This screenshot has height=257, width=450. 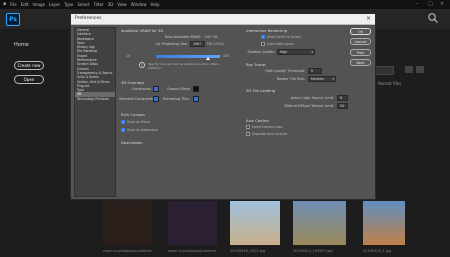 What do you see at coordinates (29, 65) in the screenshot?
I see `create-new-button: Create new` at bounding box center [29, 65].